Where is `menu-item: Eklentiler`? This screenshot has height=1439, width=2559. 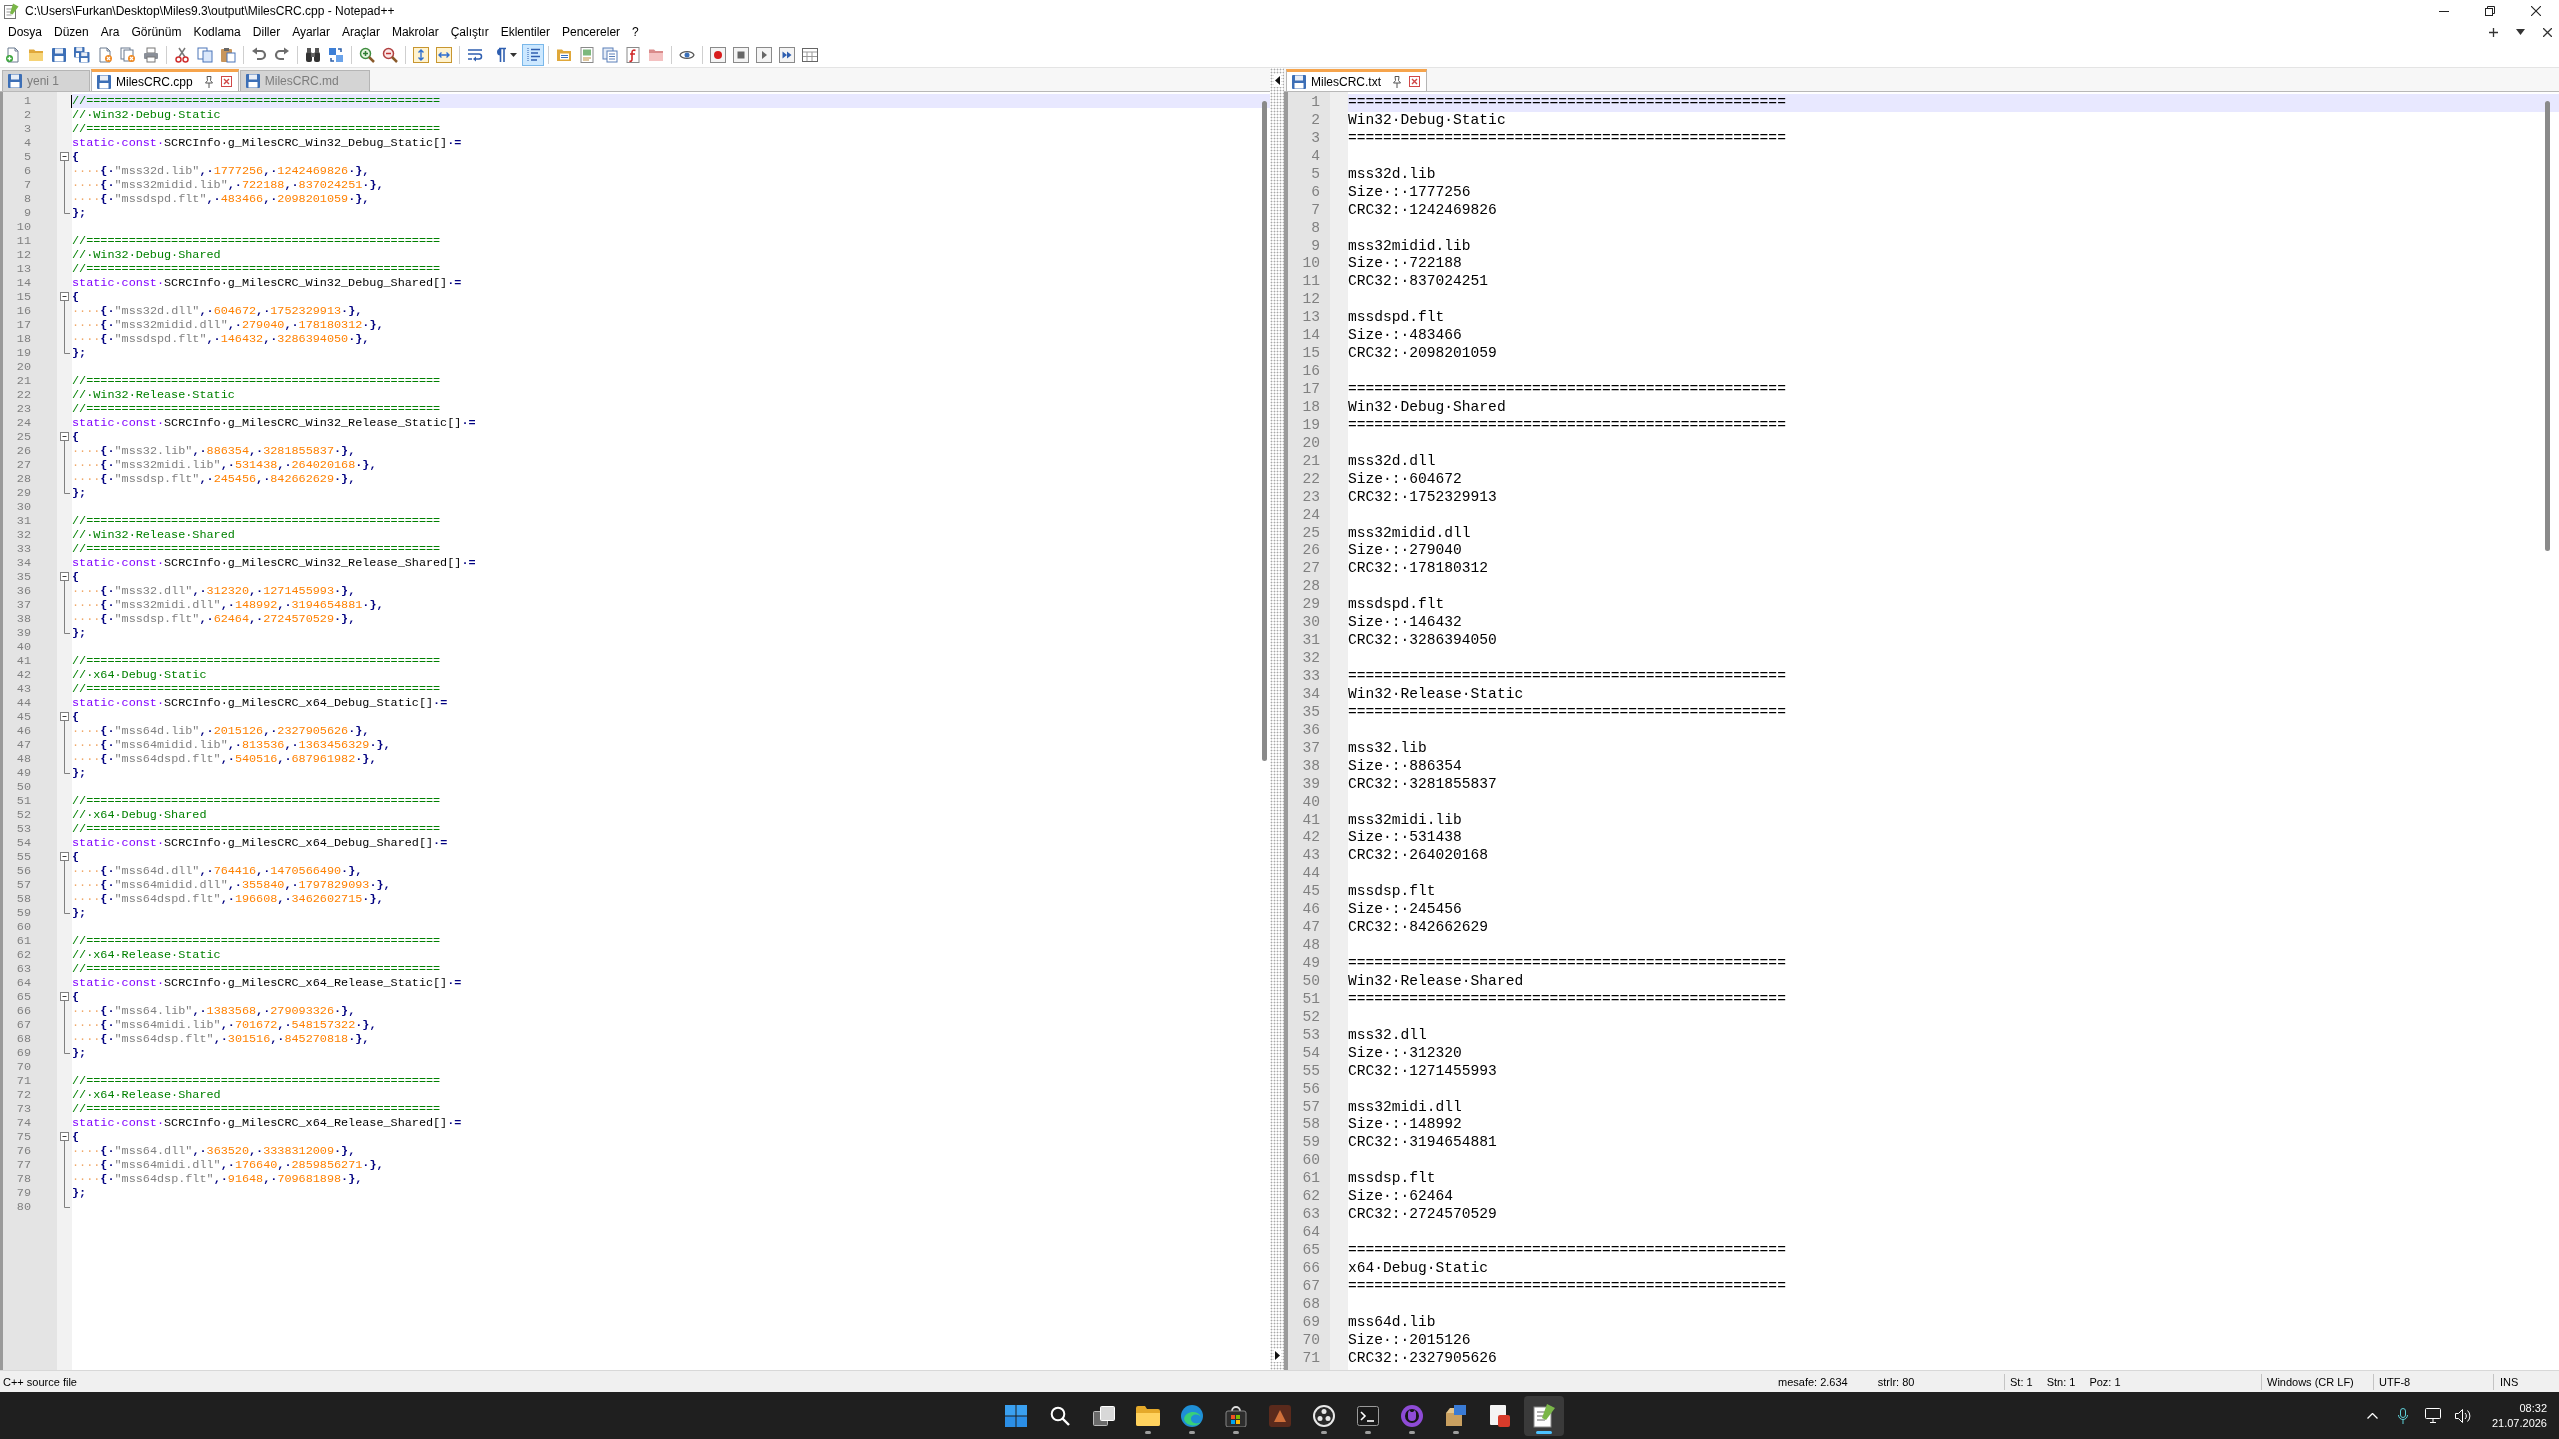 menu-item: Eklentiler is located at coordinates (525, 32).